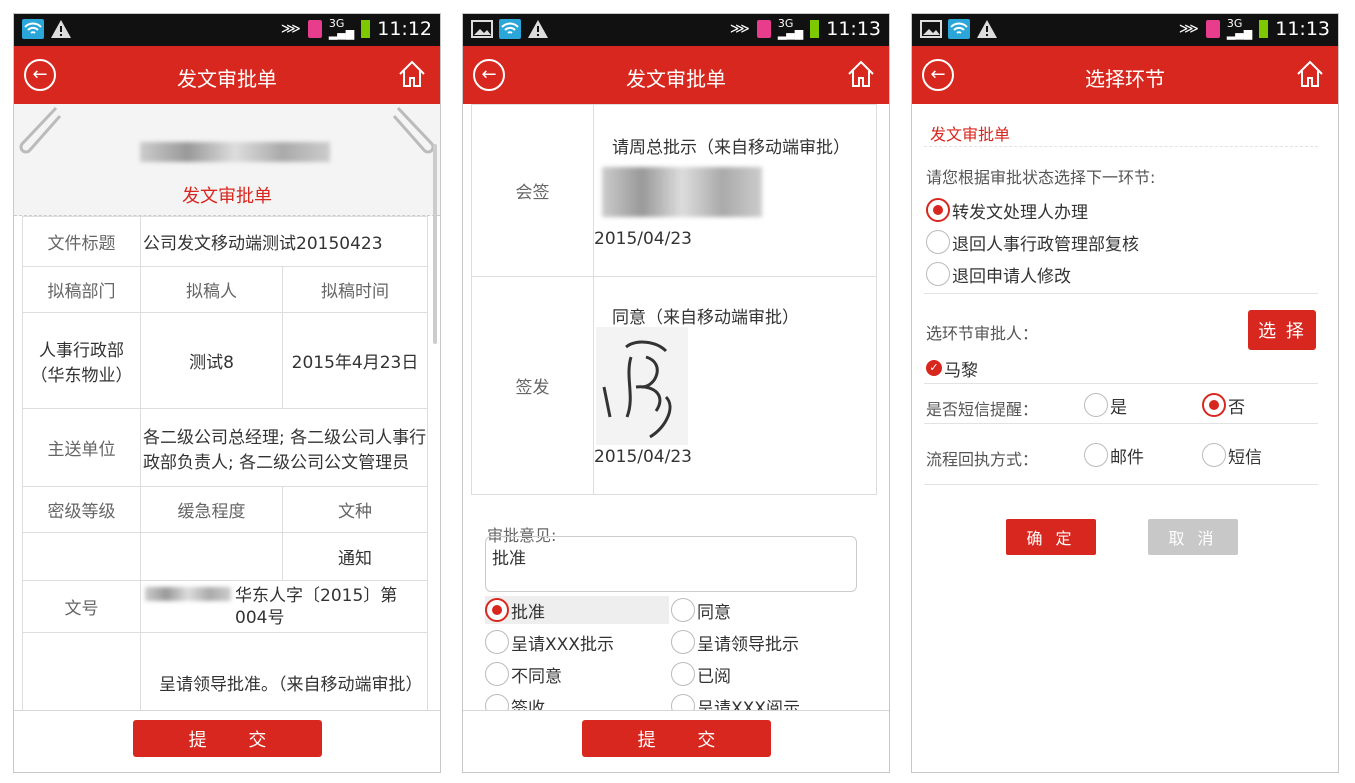 The width and height of the screenshot is (1355, 783). Describe the element at coordinates (748, 644) in the screenshot. I see `option-label: 呈请领导批示` at that location.